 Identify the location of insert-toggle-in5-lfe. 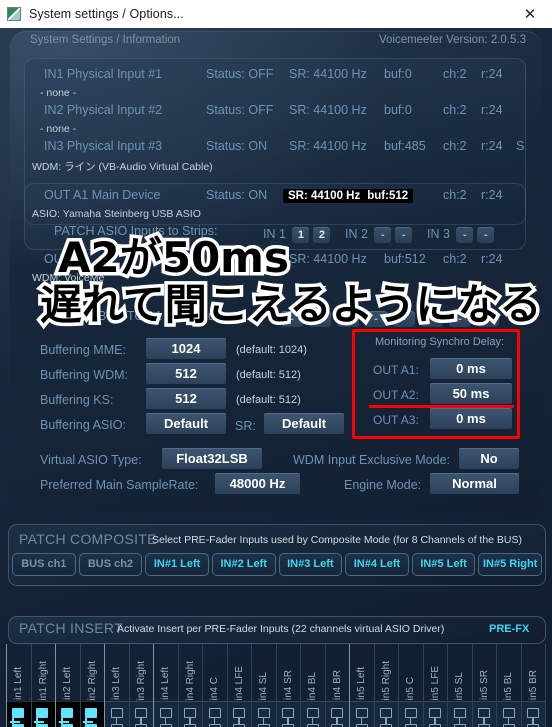
(435, 714).